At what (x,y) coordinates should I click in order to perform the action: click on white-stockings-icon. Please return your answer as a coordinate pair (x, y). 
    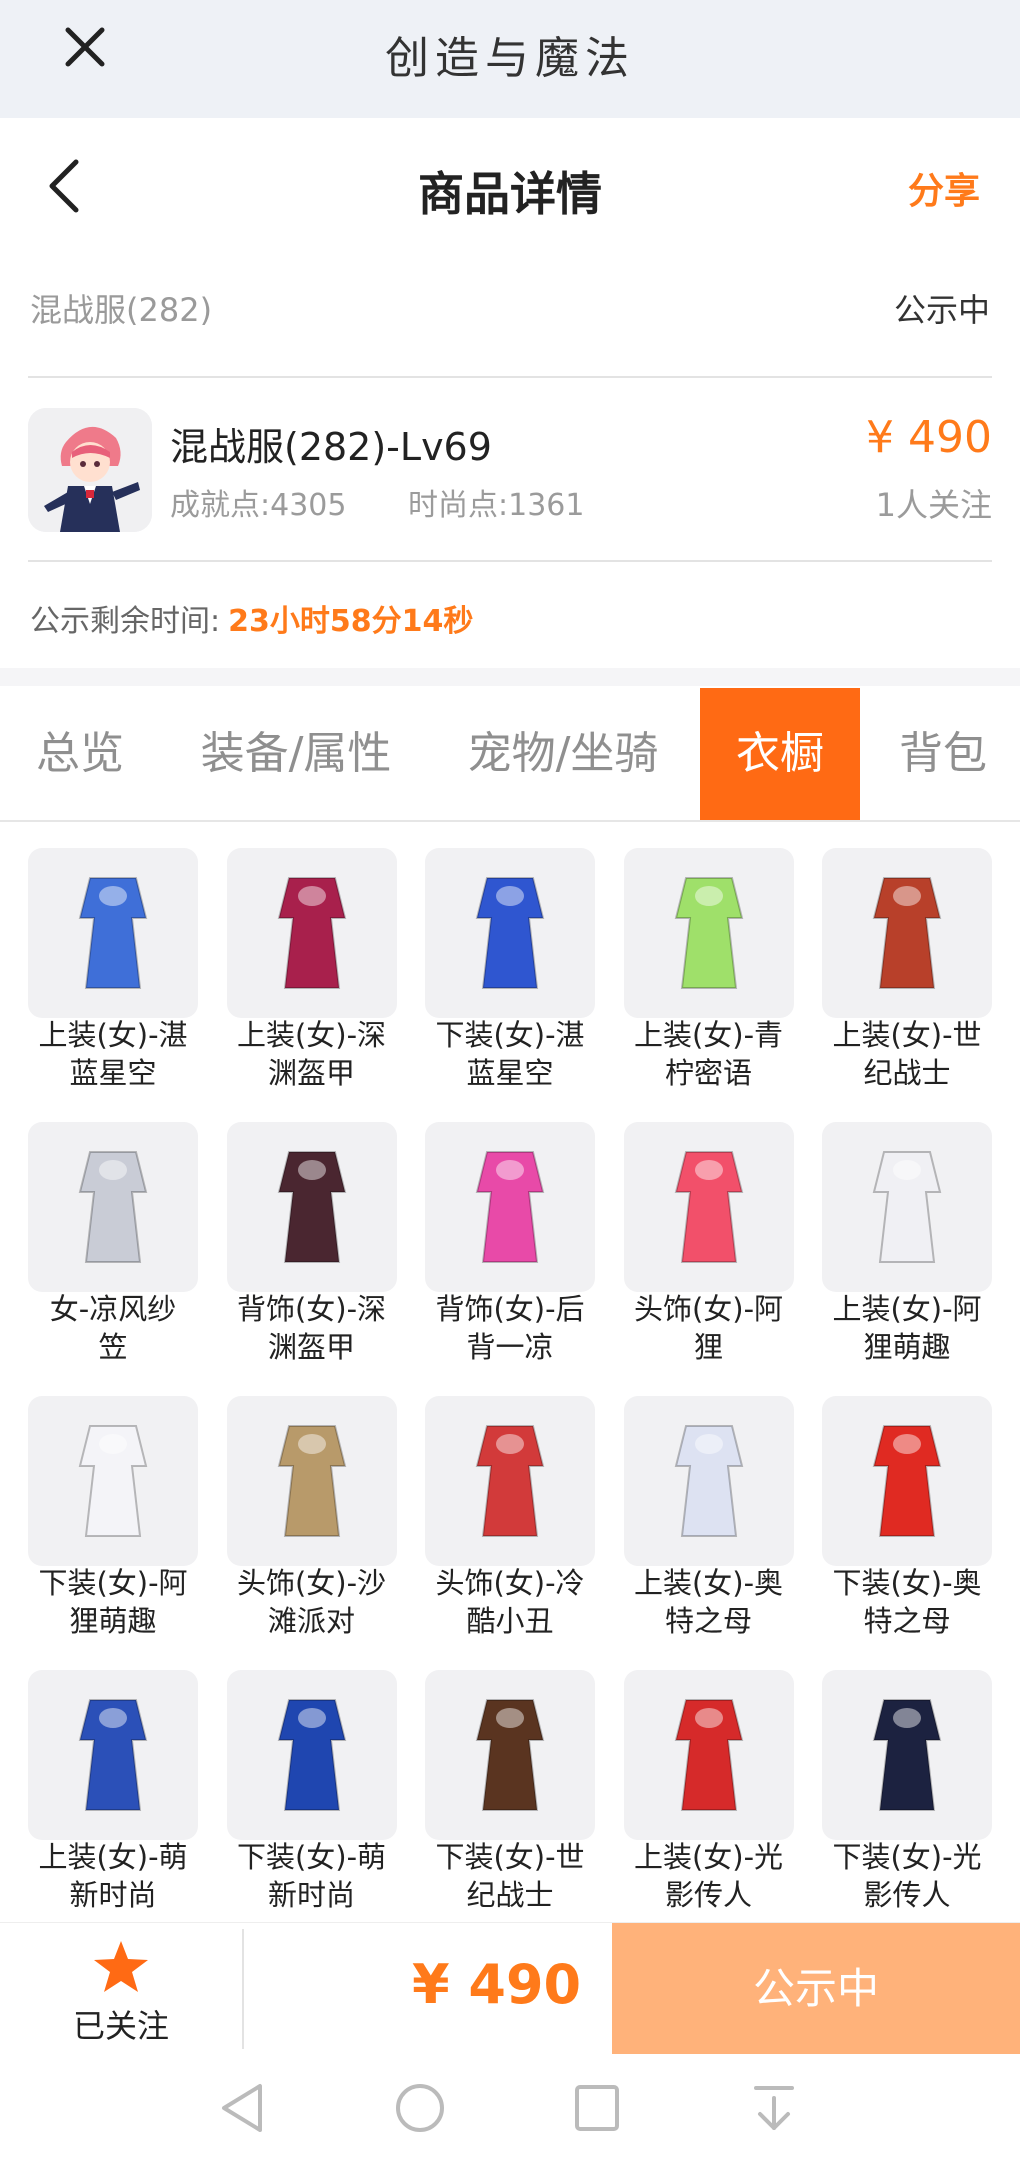
    Looking at the image, I should click on (113, 1481).